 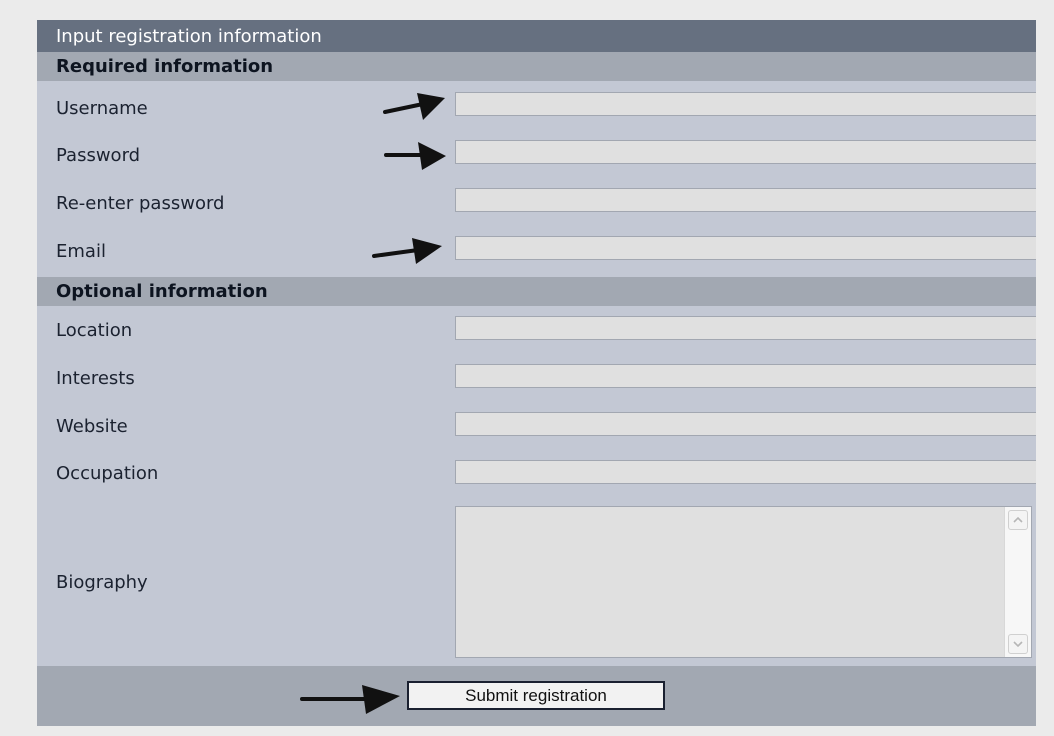 I want to click on interests-field, so click(x=745, y=376).